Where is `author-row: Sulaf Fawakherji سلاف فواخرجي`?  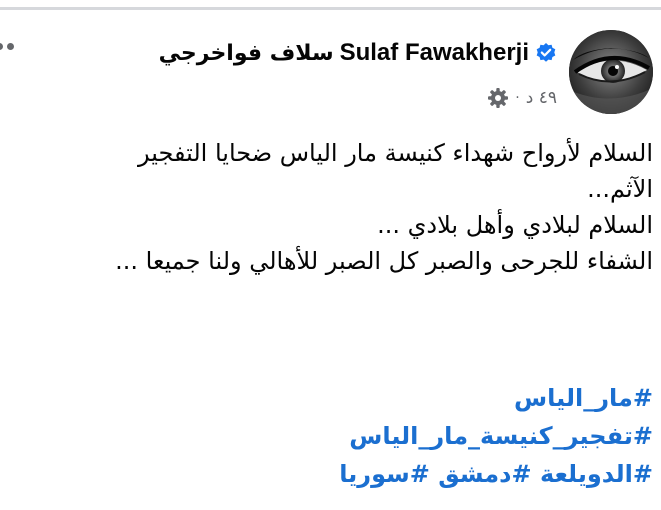 author-row: Sulaf Fawakherji سلاف فواخرجي is located at coordinates (358, 53).